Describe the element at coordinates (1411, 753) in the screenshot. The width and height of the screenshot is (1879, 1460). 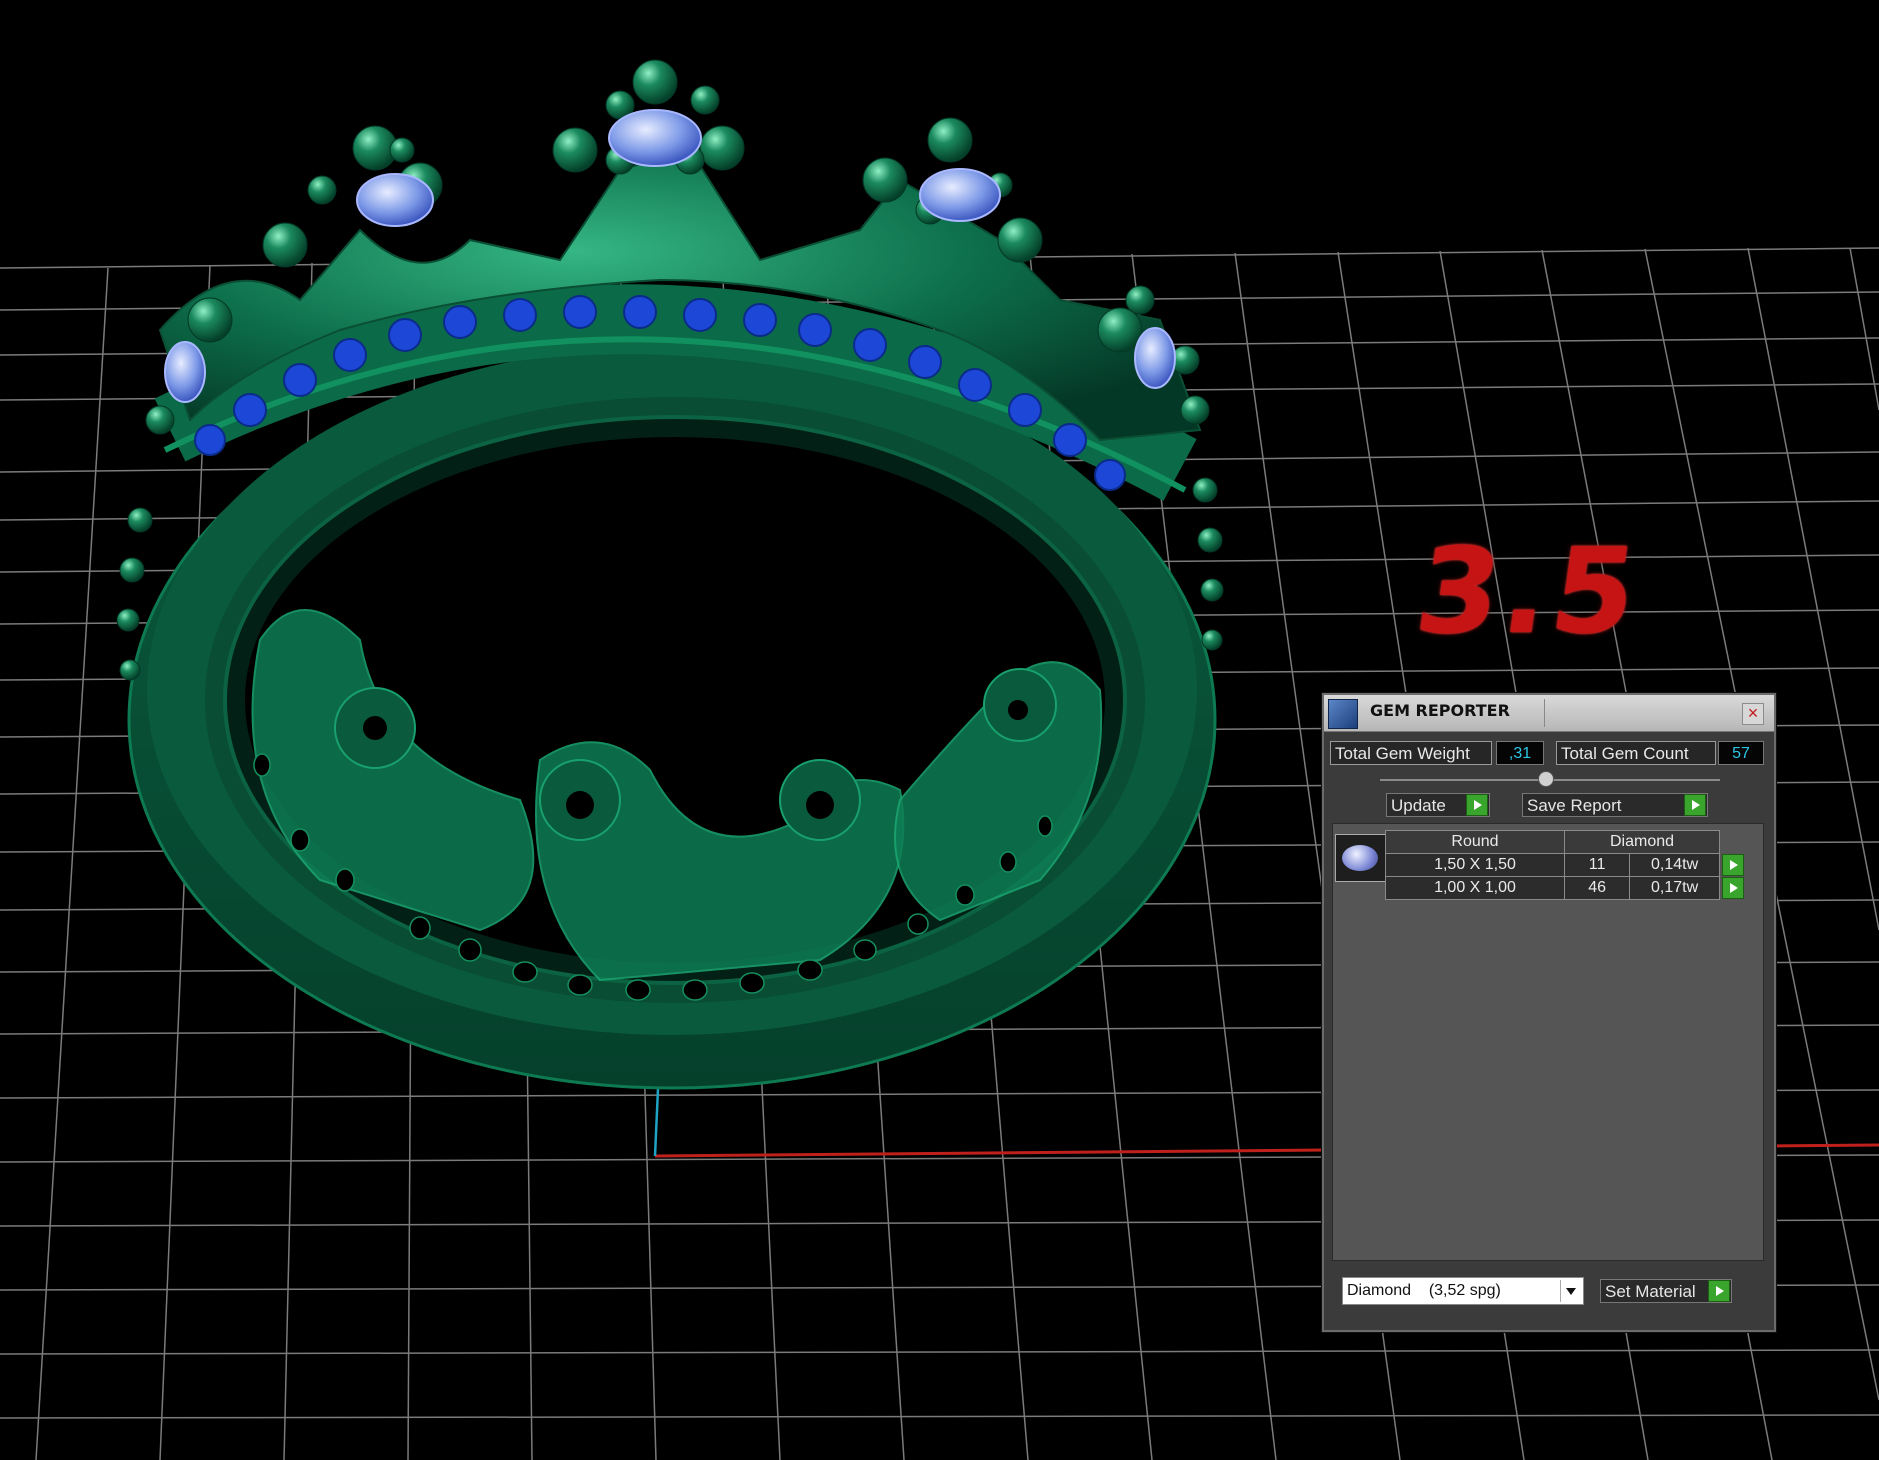
I see `total-gem-weight-label: Total Gem Weight` at that location.